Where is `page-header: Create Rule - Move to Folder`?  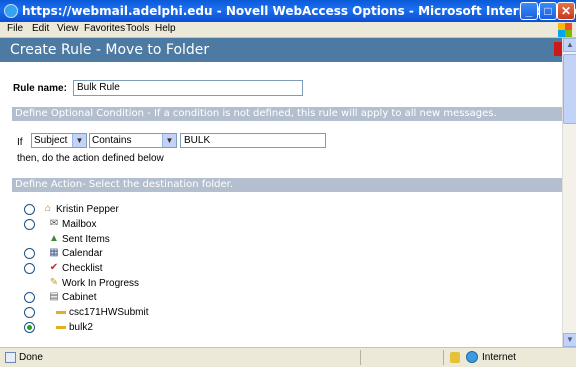 page-header: Create Rule - Move to Folder is located at coordinates (281, 50).